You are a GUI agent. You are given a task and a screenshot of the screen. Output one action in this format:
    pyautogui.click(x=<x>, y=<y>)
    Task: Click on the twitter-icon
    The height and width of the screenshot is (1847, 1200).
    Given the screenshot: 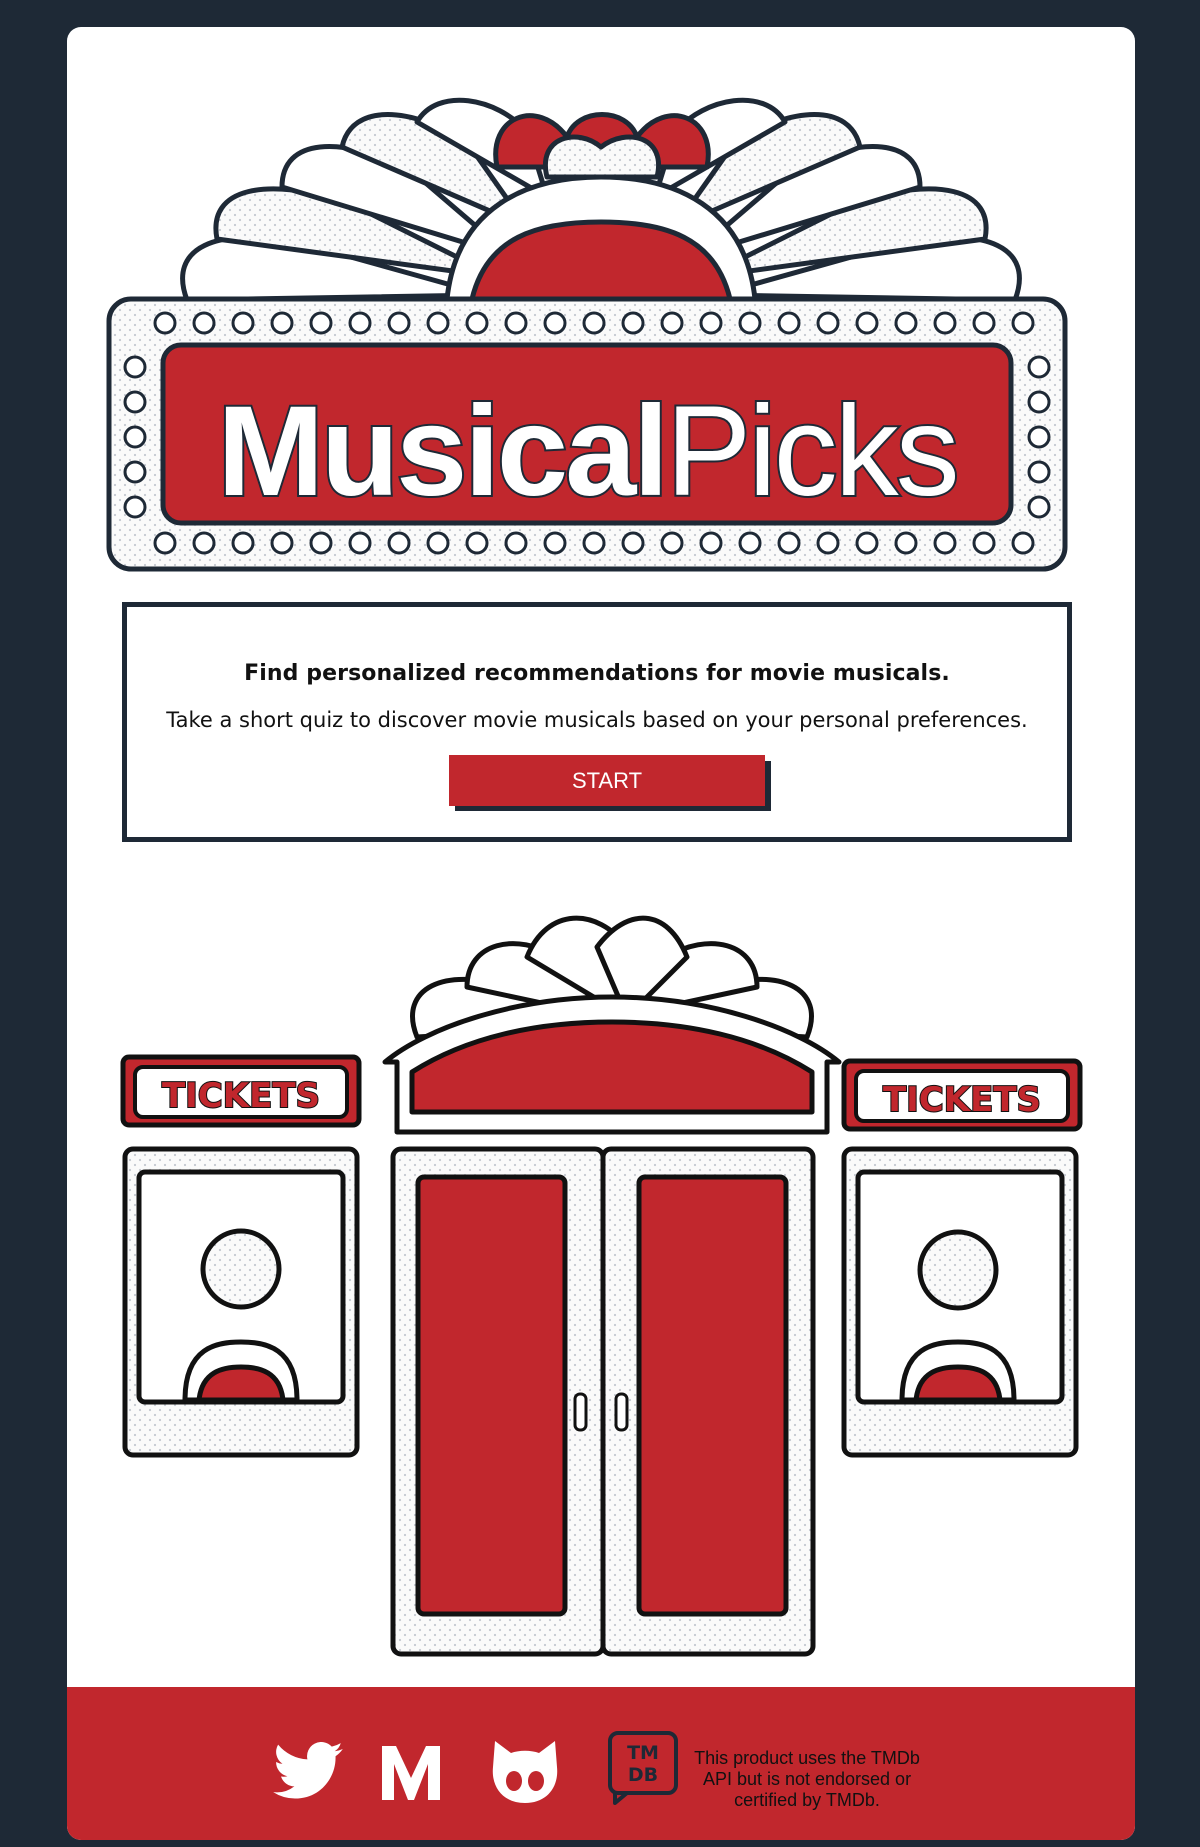 What is the action you would take?
    pyautogui.click(x=308, y=1771)
    